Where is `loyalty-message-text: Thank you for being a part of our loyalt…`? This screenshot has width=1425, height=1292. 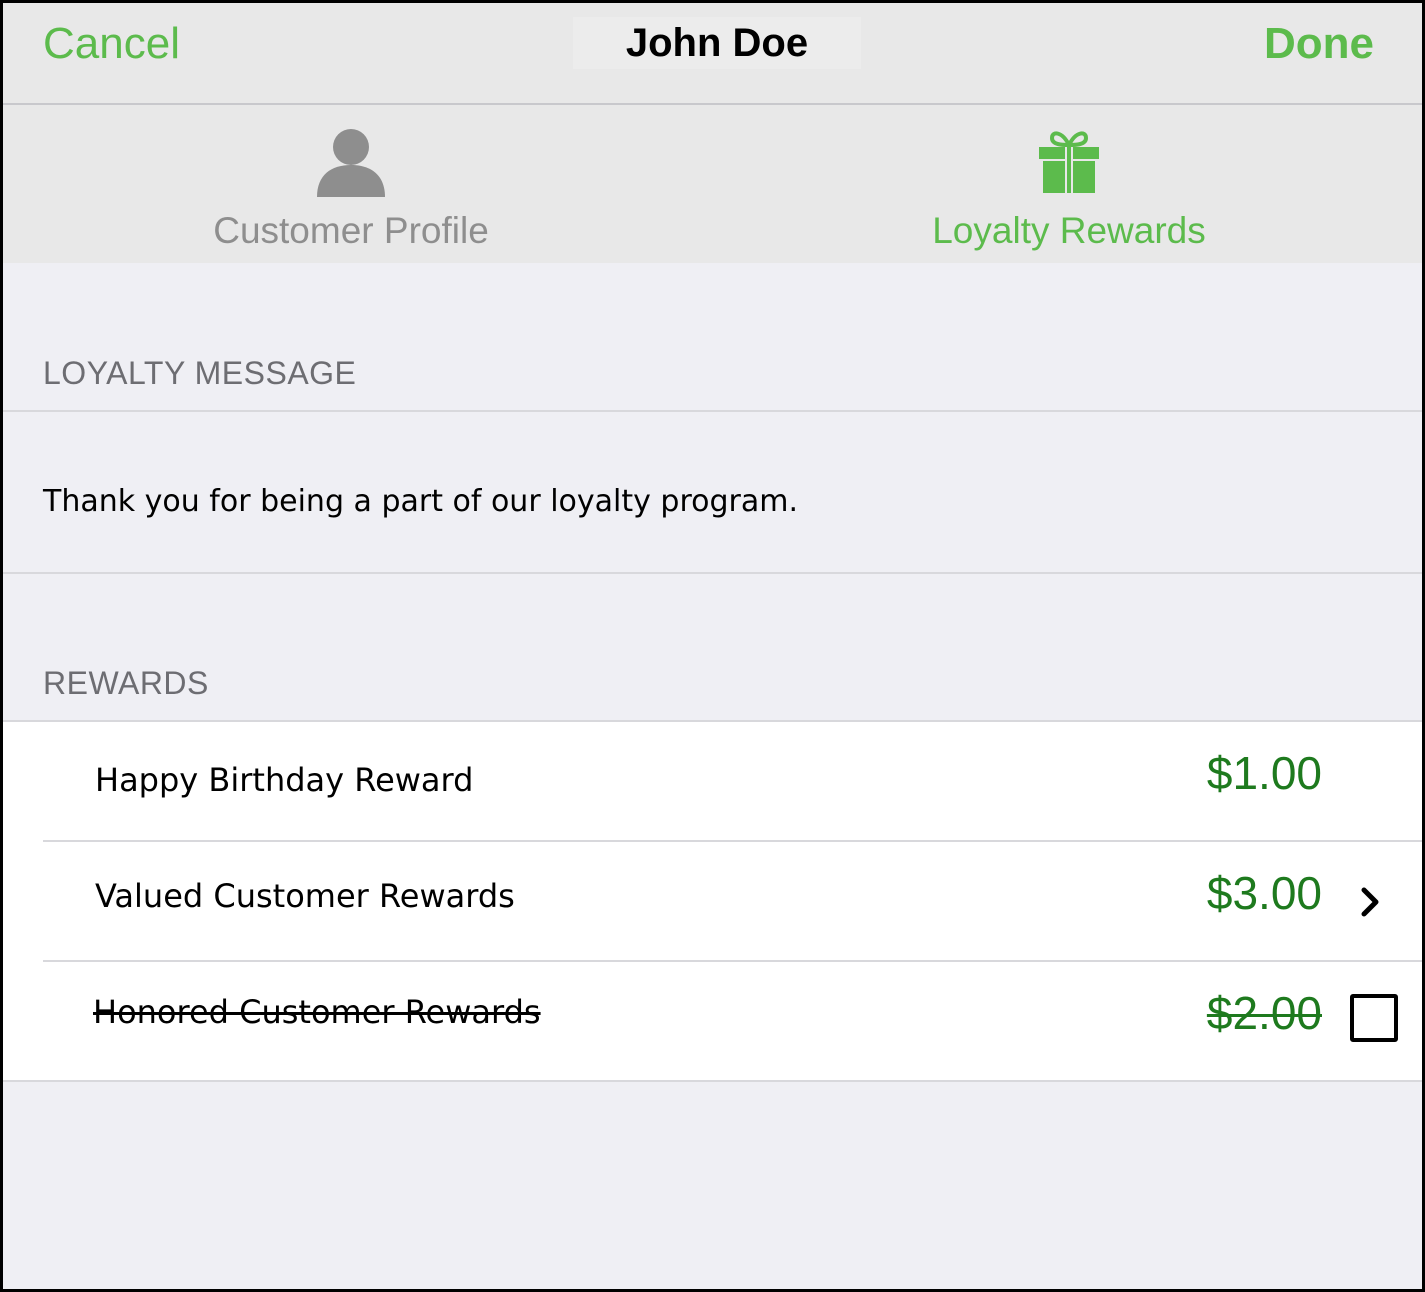 loyalty-message-text: Thank you for being a part of our loyalt… is located at coordinates (420, 501).